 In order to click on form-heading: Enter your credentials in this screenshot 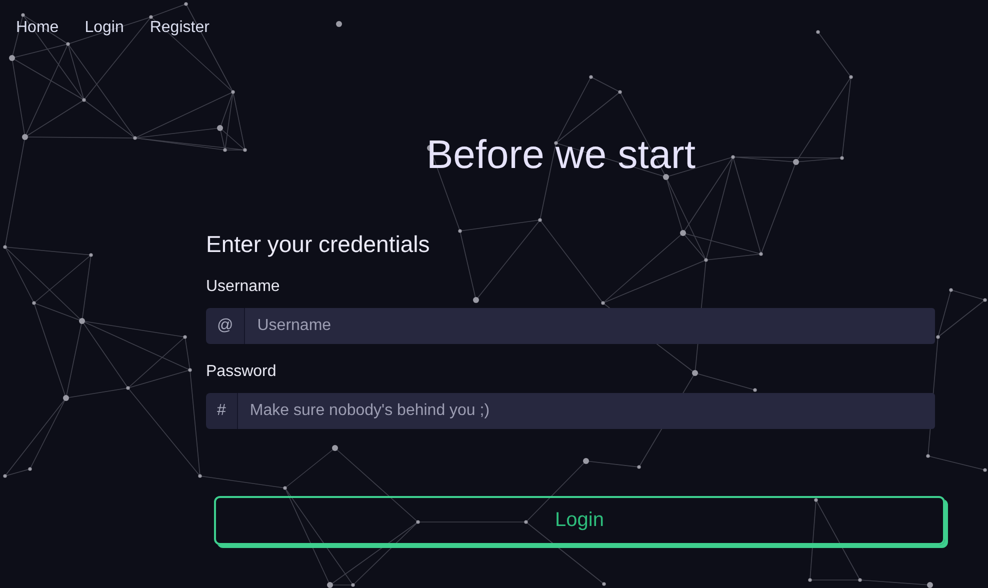, I will do `click(318, 244)`.